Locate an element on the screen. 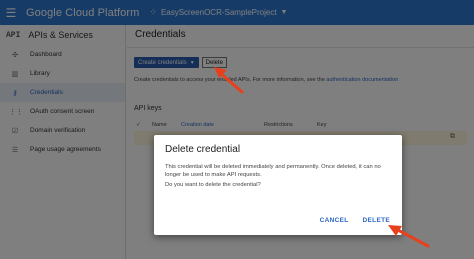  dialog-title: Delete credential is located at coordinates (203, 149).